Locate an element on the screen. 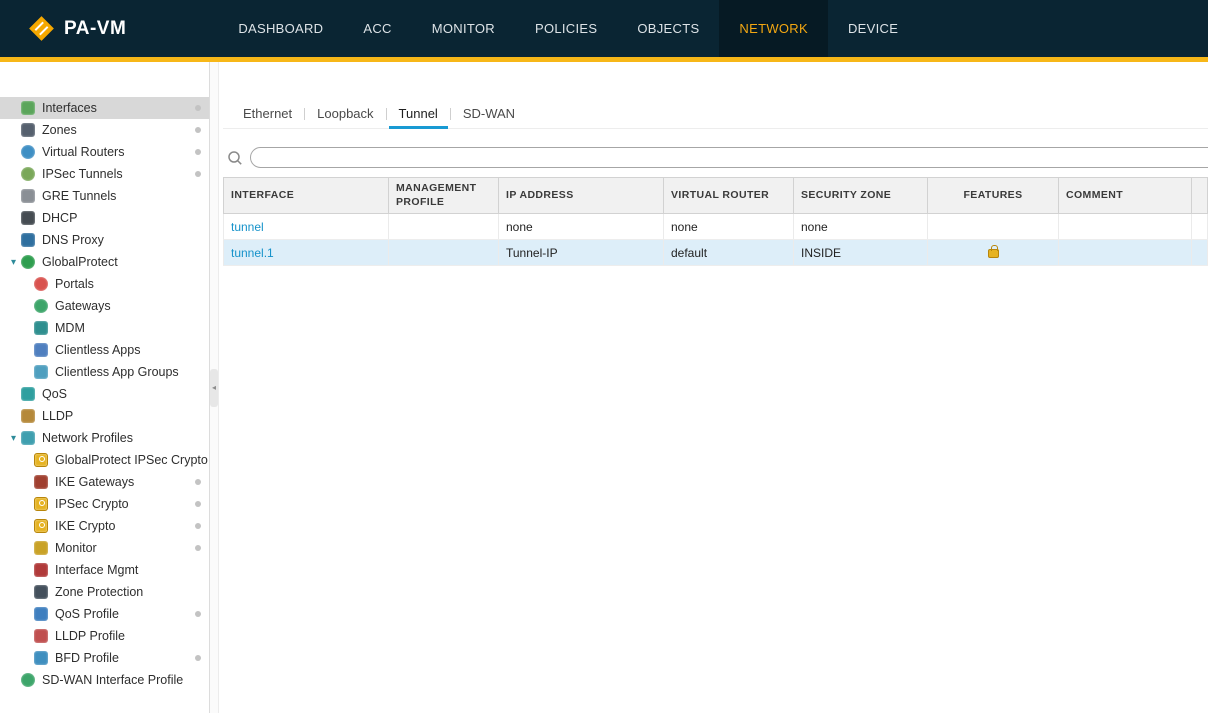 The height and width of the screenshot is (713, 1208). sidebar-item-interfaces: ▾ Interfaces is located at coordinates (104, 108).